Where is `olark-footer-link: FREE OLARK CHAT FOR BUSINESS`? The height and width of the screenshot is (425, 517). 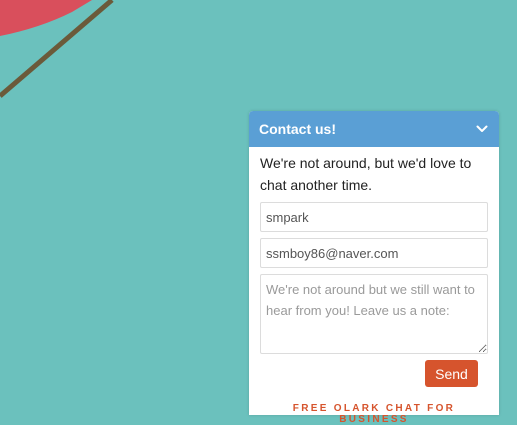 olark-footer-link: FREE OLARK CHAT FOR BUSINESS is located at coordinates (374, 414).